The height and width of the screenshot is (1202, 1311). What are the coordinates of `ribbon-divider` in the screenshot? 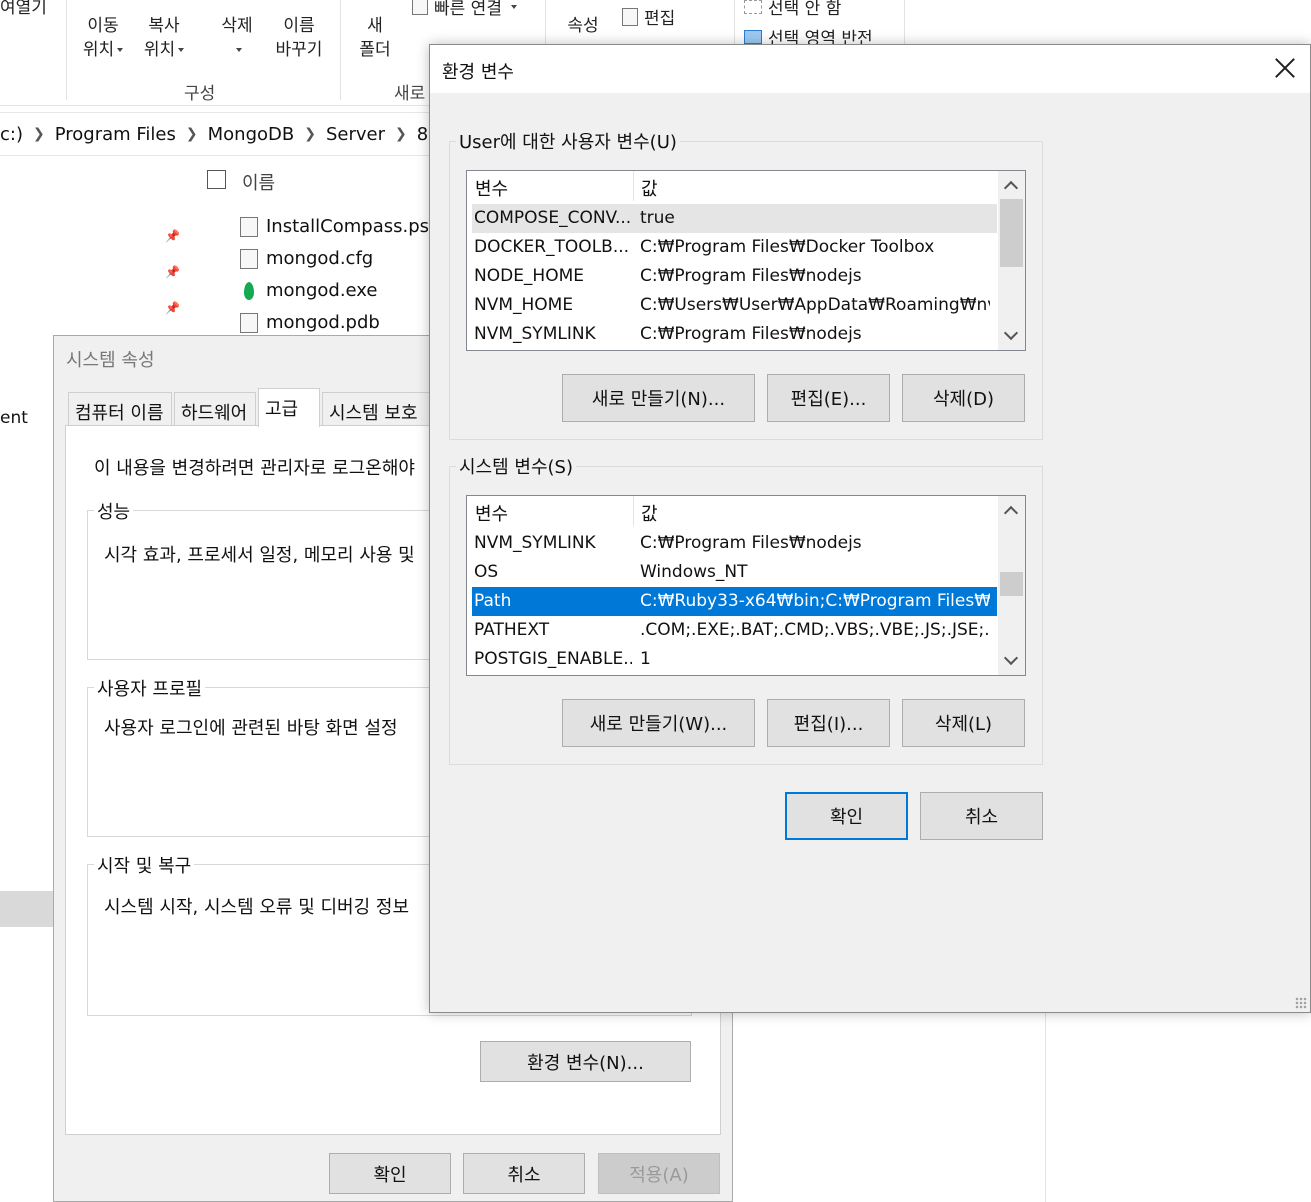 It's located at (340, 50).